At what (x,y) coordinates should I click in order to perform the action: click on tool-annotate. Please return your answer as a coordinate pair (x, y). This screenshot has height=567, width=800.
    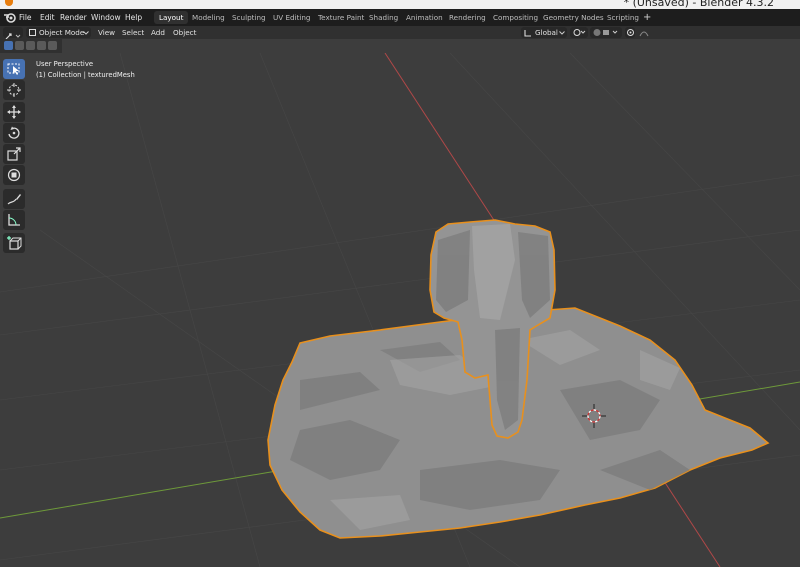
    Looking at the image, I should click on (14, 199).